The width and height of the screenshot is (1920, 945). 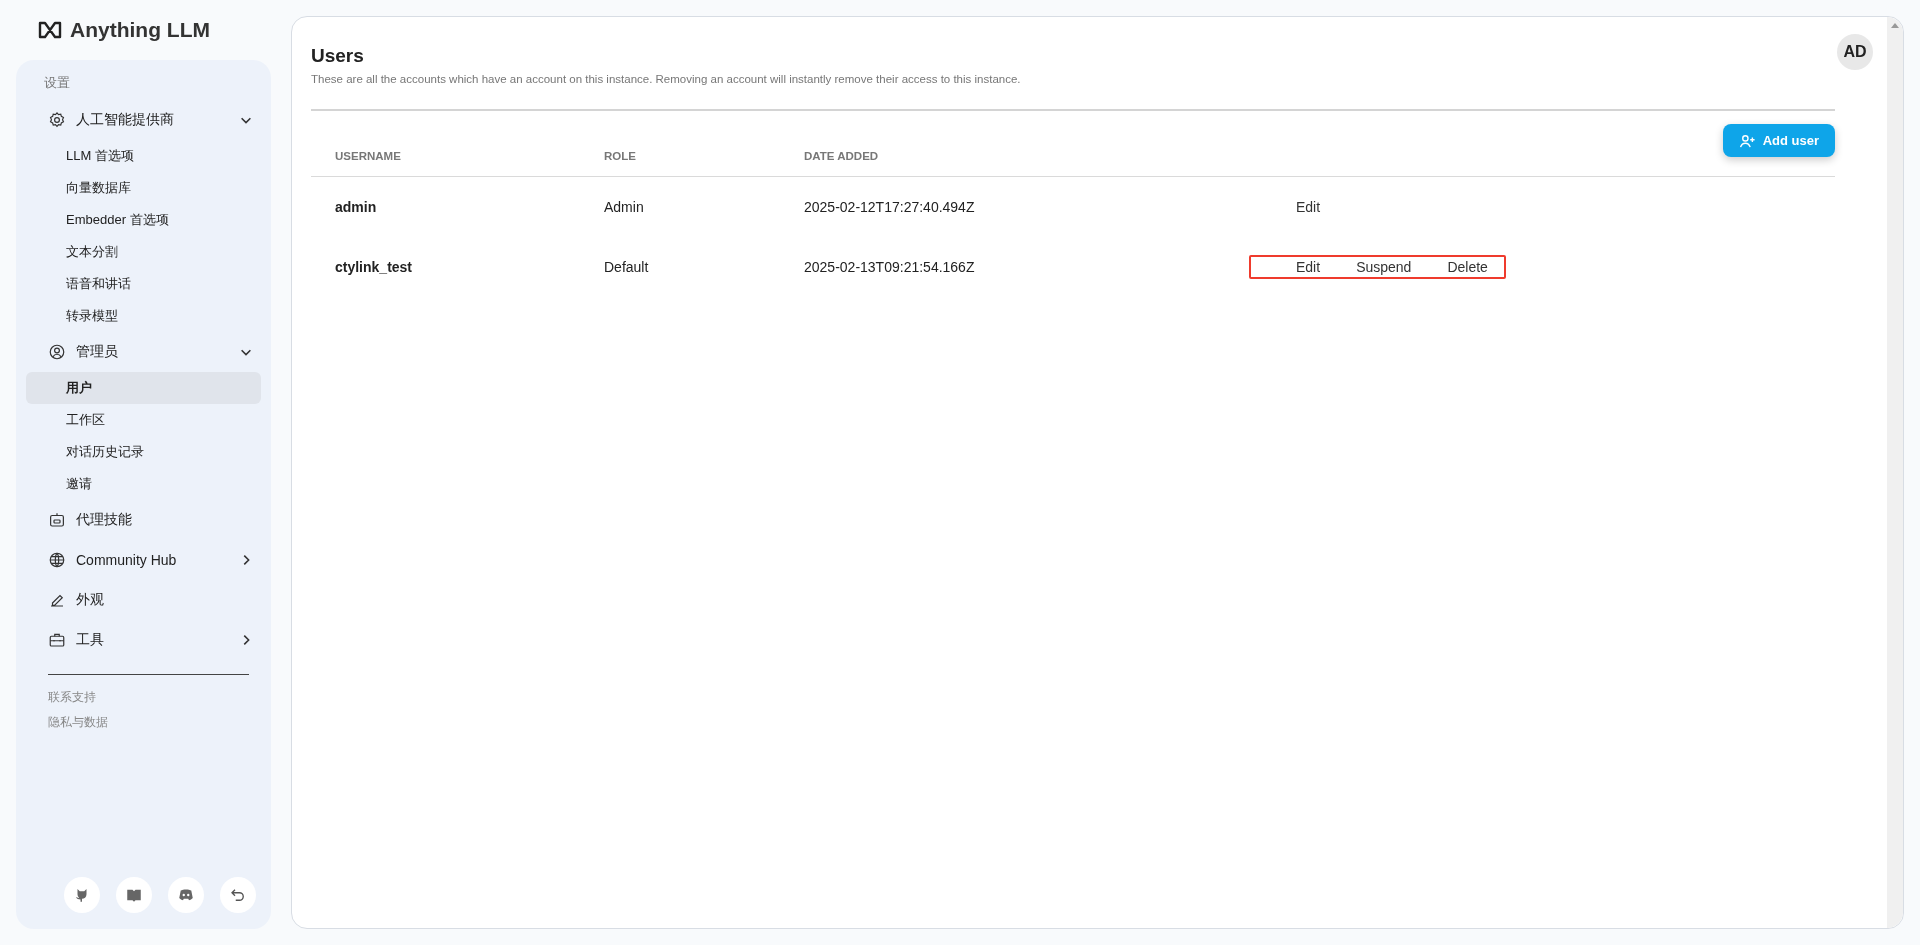 What do you see at coordinates (356, 207) in the screenshot?
I see `username-cell-text: admin` at bounding box center [356, 207].